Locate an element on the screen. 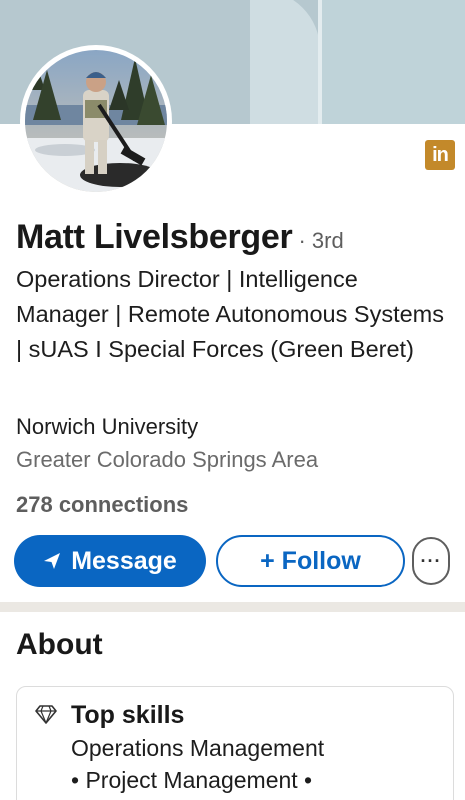  more-icon: ··· is located at coordinates (431, 560).